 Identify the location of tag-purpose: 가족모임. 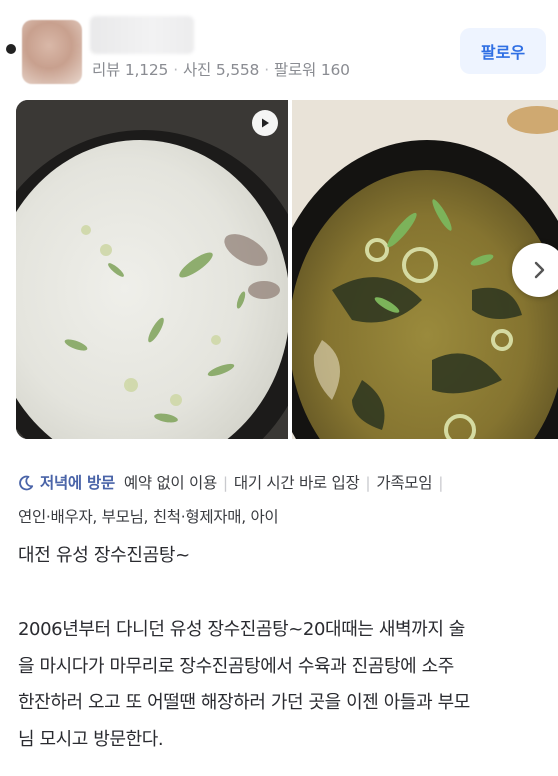
(404, 483).